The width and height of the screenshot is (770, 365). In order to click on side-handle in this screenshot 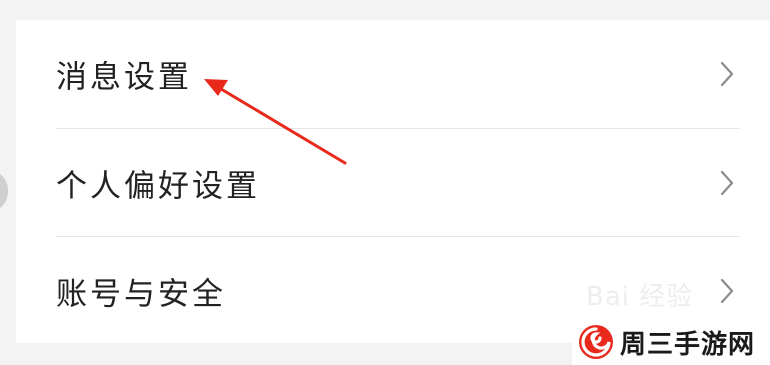, I will do `click(4, 191)`.